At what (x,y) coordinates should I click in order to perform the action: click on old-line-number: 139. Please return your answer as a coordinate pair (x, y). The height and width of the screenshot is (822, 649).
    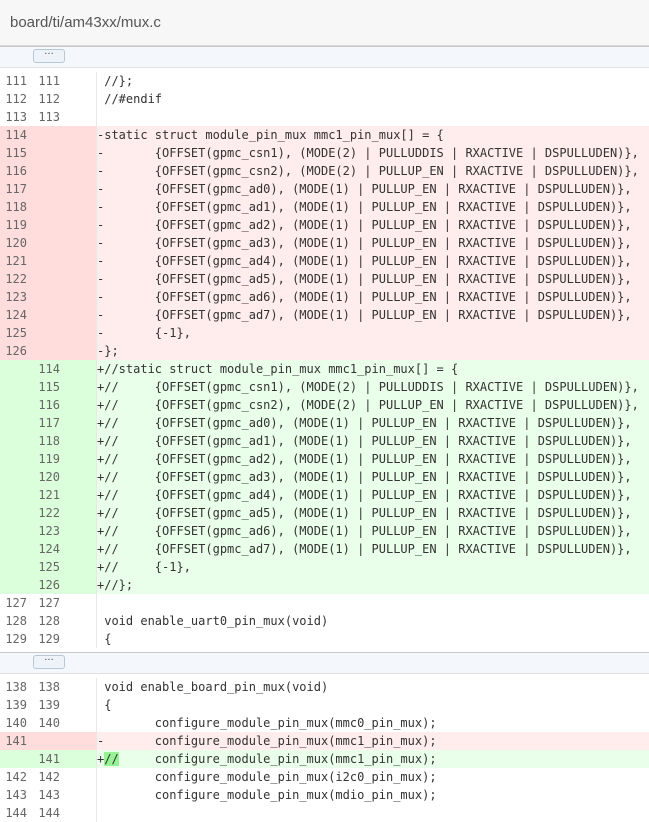
    Looking at the image, I should click on (15, 705).